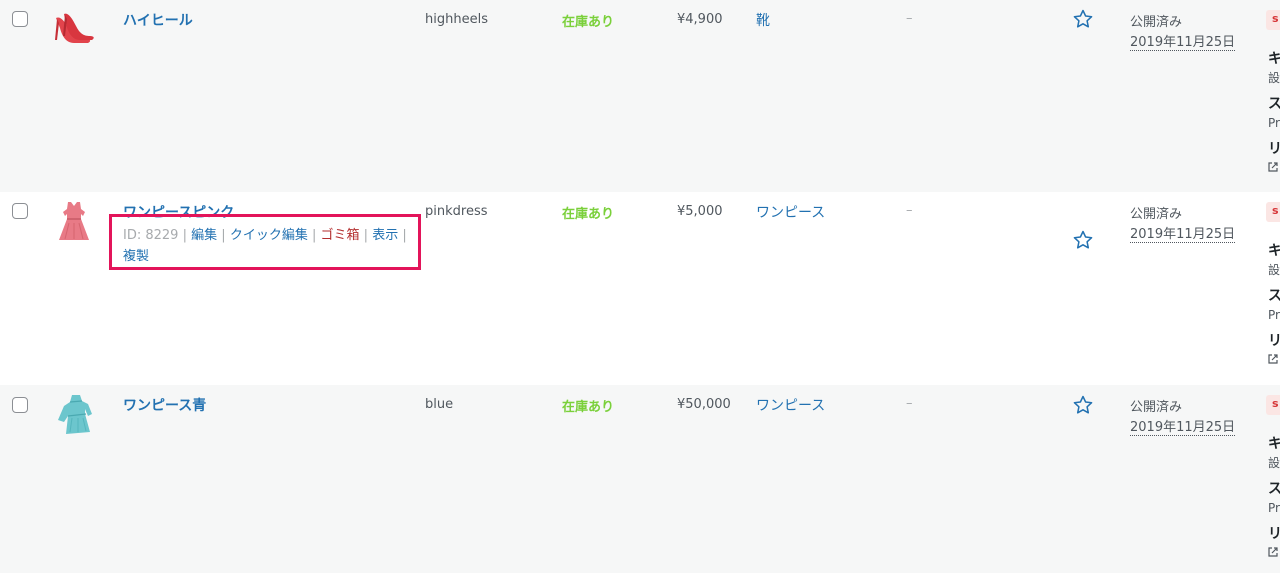  What do you see at coordinates (158, 20) in the screenshot?
I see `product-name-link: ハイヒール` at bounding box center [158, 20].